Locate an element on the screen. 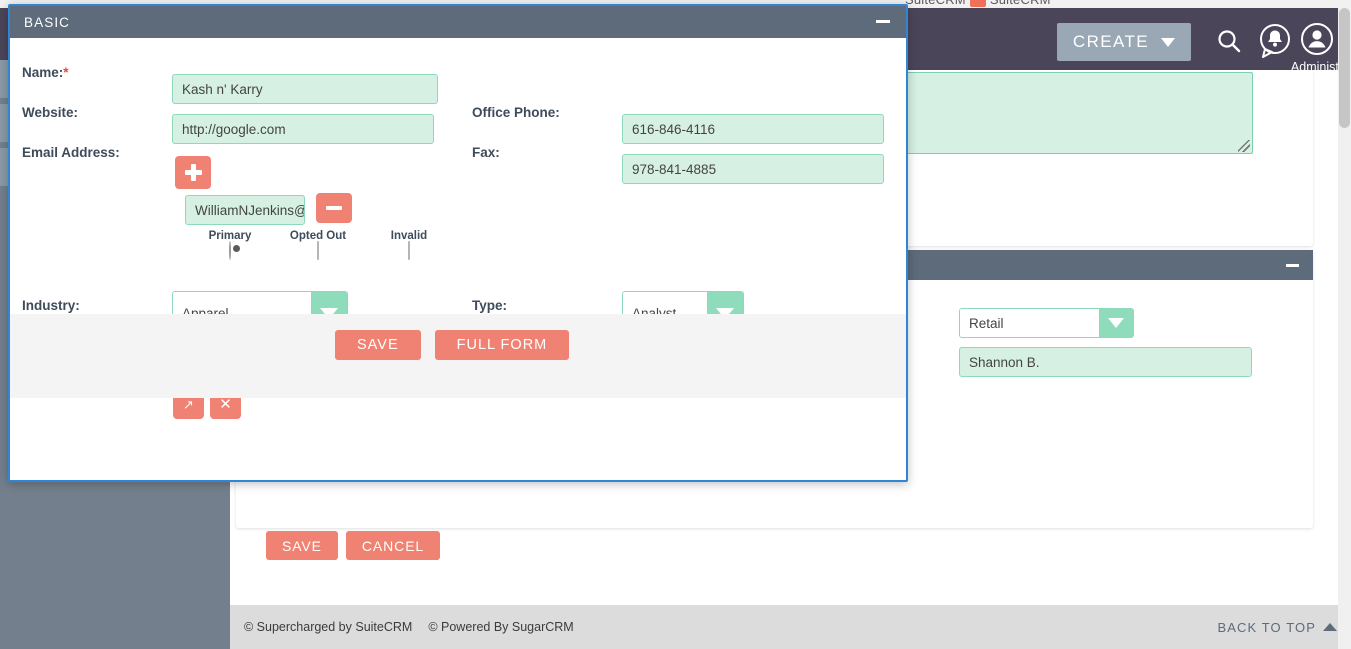 The width and height of the screenshot is (1351, 649). browser-tab-1-label: SuiteCRM is located at coordinates (935, 3).